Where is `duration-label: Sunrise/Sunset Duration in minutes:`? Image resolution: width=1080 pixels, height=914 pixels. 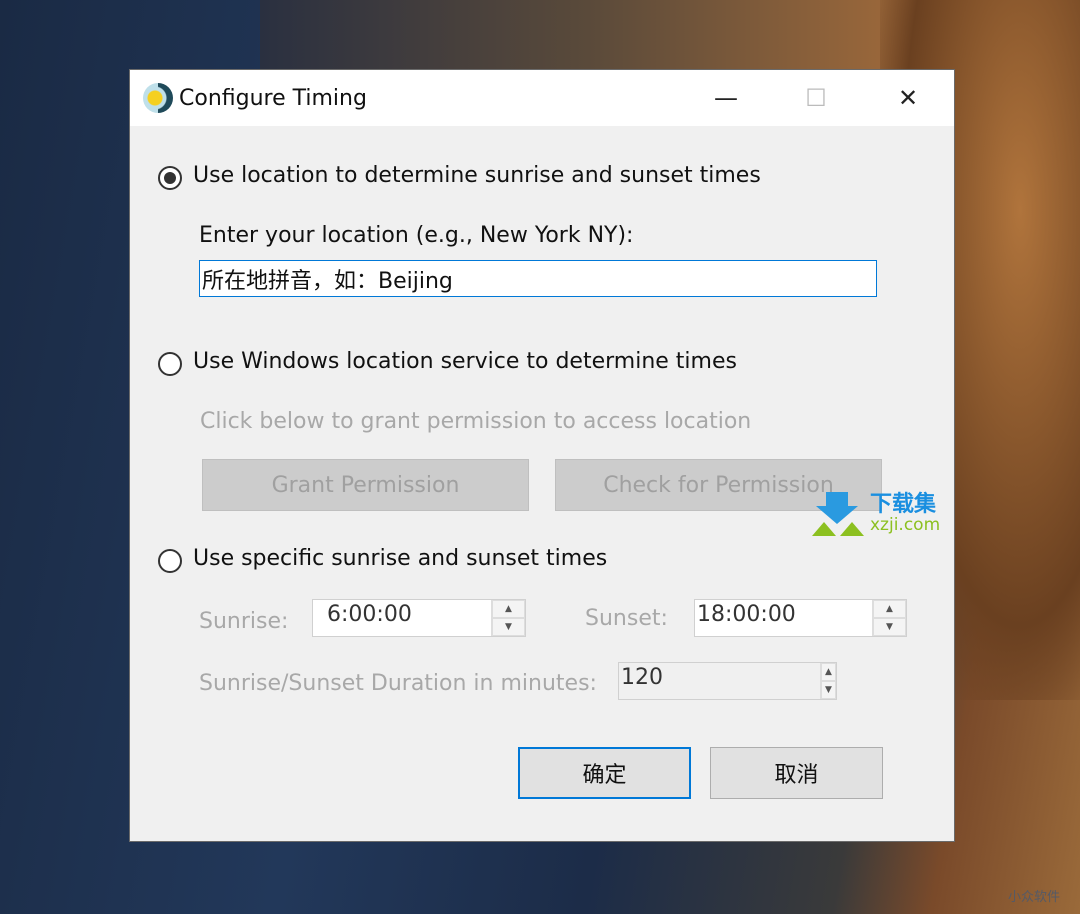 duration-label: Sunrise/Sunset Duration in minutes: is located at coordinates (398, 683).